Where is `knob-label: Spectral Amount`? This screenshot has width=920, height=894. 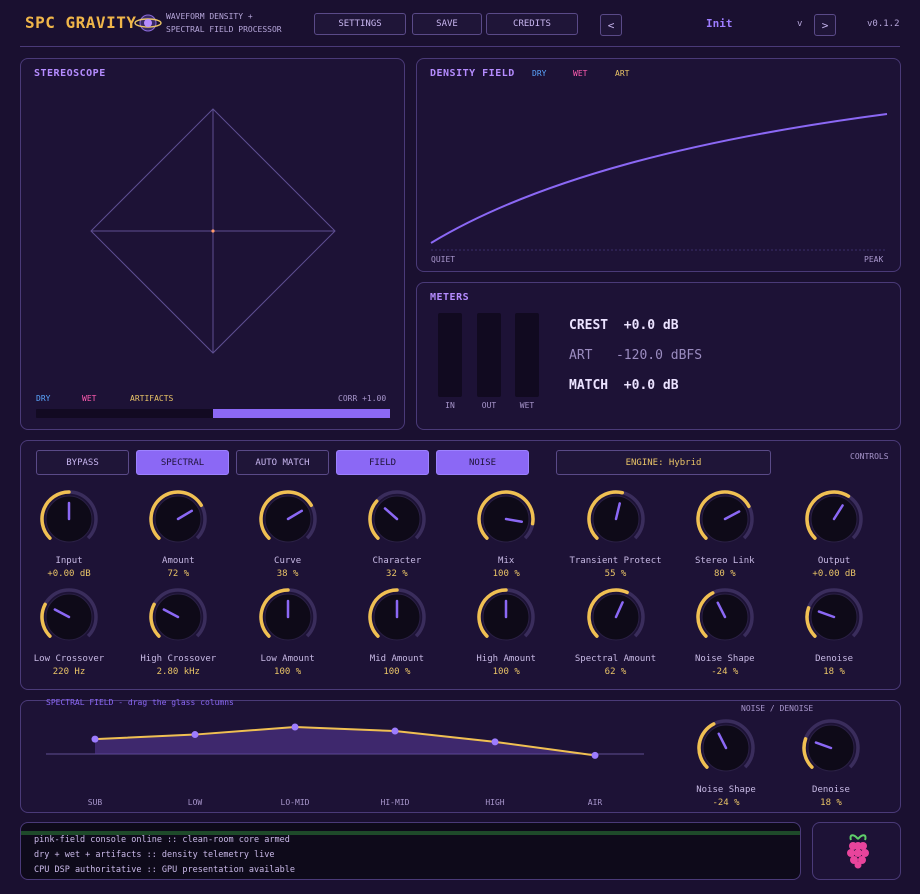 knob-label: Spectral Amount is located at coordinates (615, 659).